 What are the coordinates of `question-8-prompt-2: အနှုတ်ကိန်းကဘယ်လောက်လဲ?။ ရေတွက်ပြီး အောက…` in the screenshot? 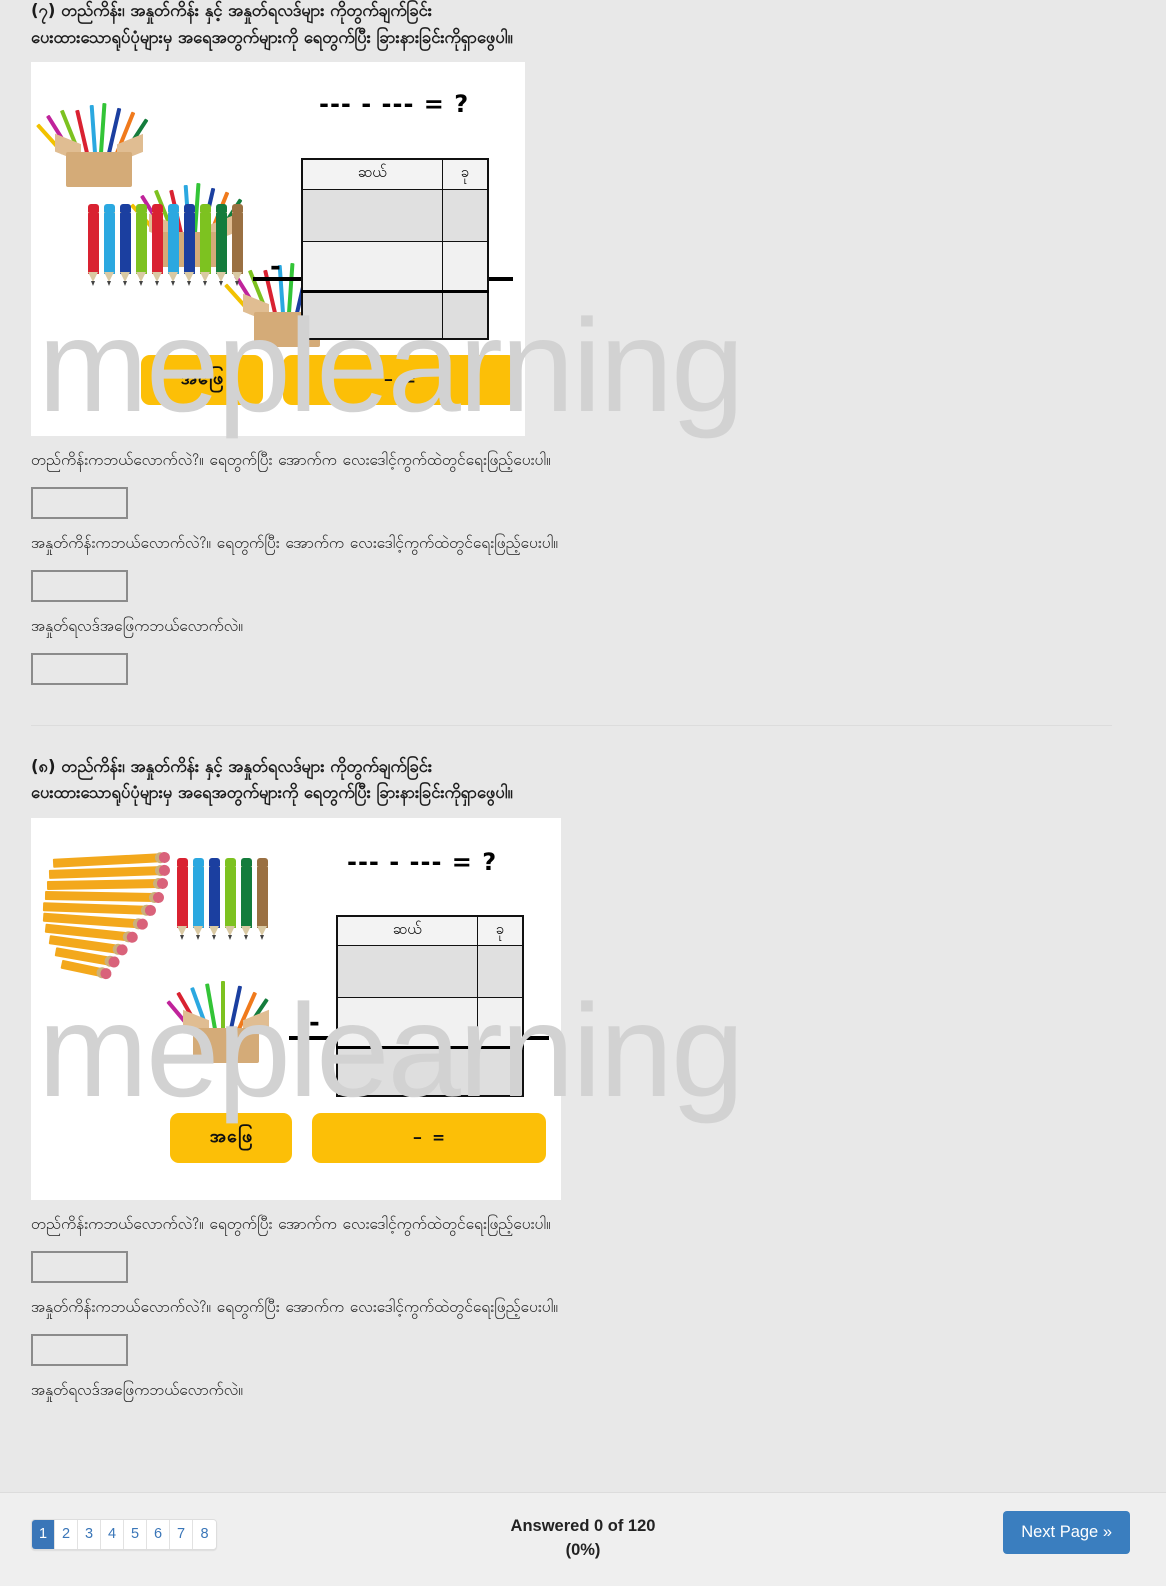 It's located at (295, 1308).